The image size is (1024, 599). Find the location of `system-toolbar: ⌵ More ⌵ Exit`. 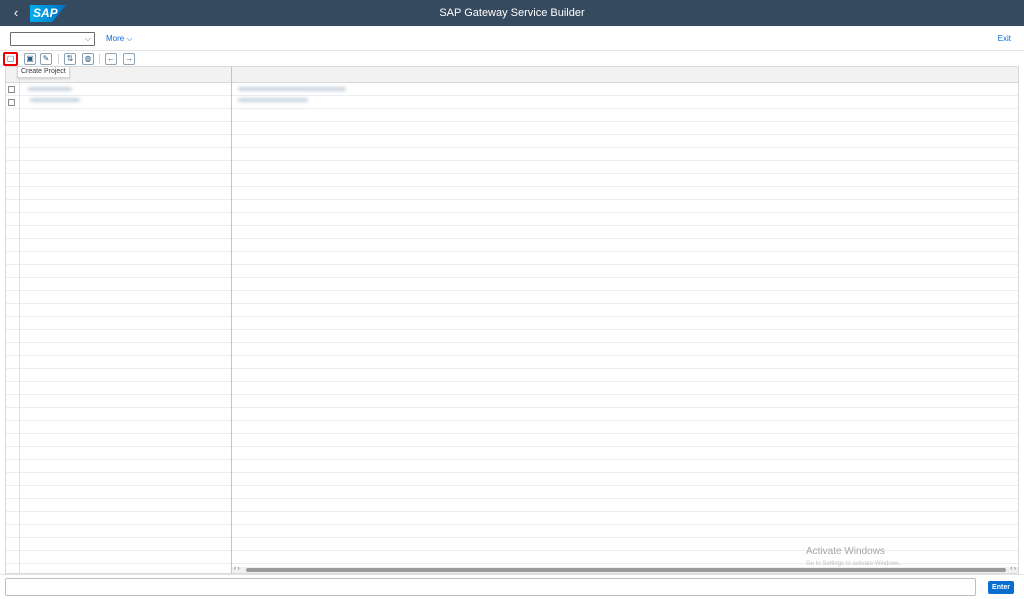

system-toolbar: ⌵ More ⌵ Exit is located at coordinates (512, 49).